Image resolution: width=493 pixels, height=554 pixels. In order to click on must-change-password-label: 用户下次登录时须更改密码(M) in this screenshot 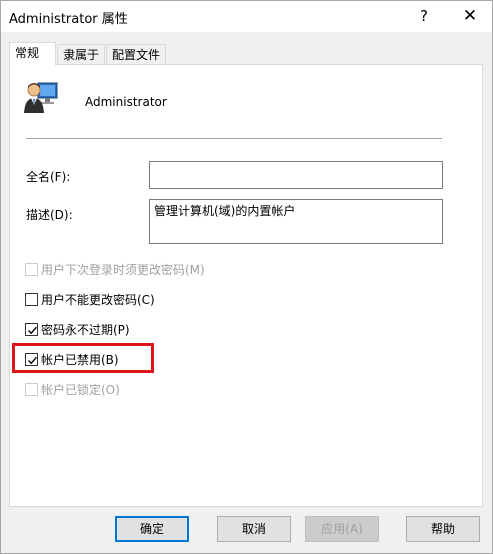, I will do `click(123, 270)`.